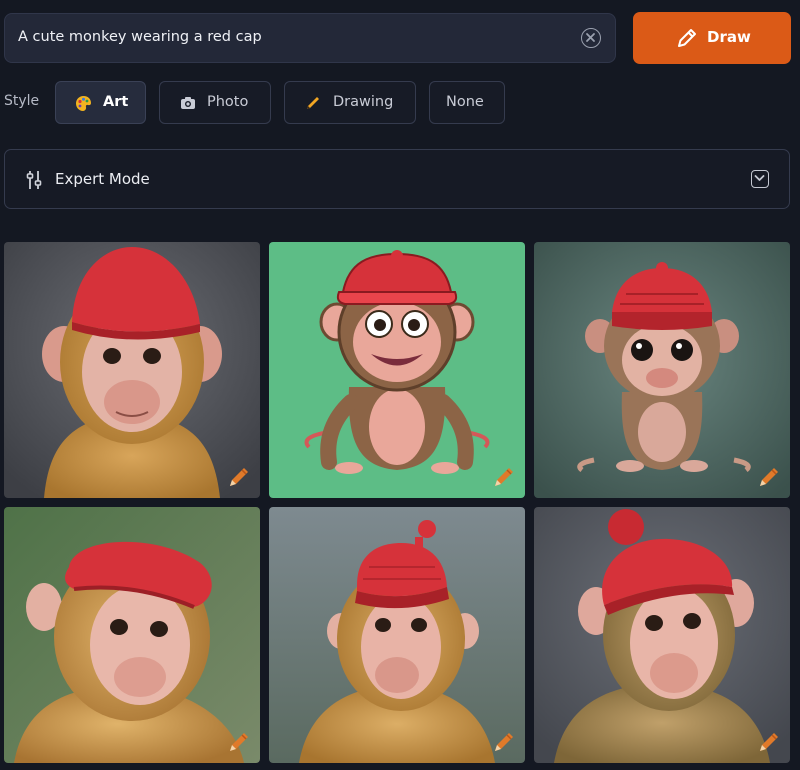 This screenshot has height=770, width=800. I want to click on style-option-photo: Photo, so click(215, 102).